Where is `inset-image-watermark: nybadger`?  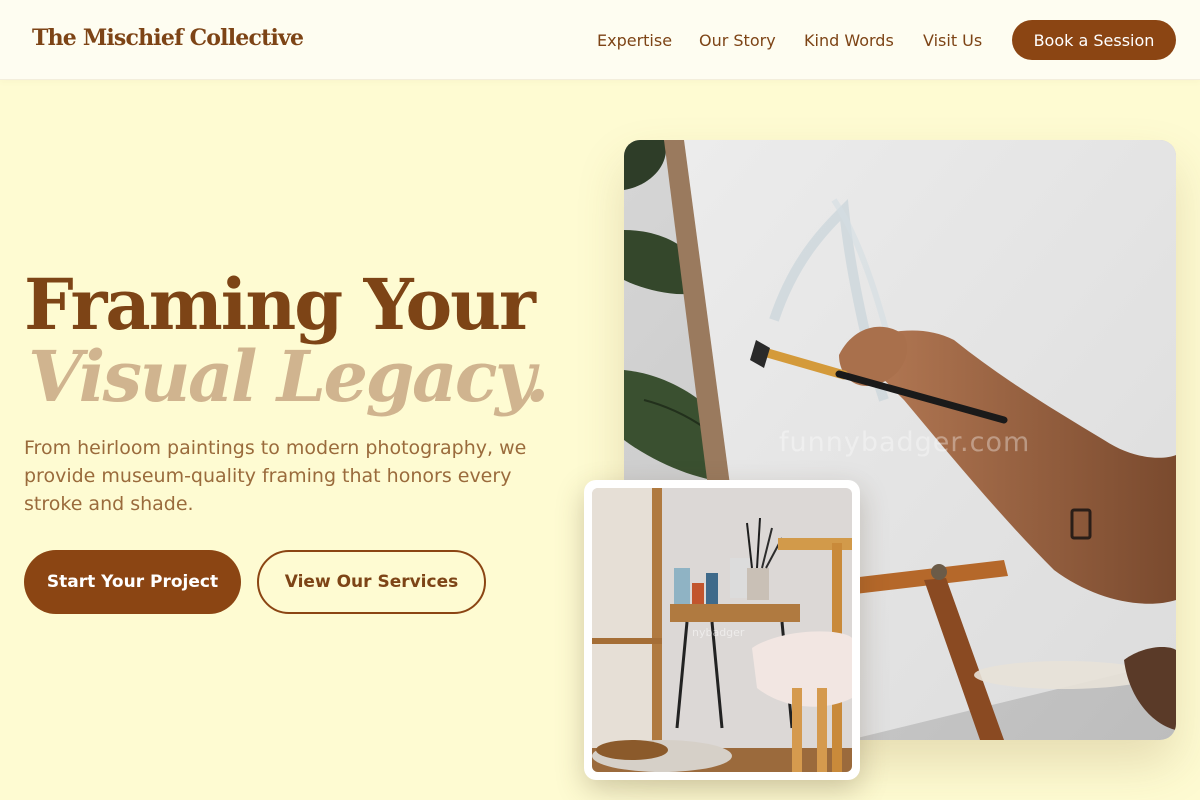
inset-image-watermark: nybadger is located at coordinates (718, 632).